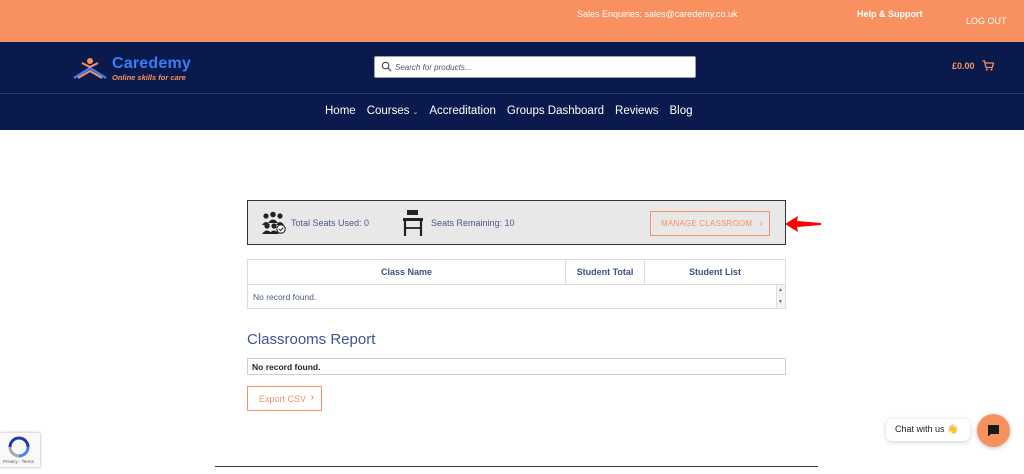 The width and height of the screenshot is (1024, 474). I want to click on nav-item-reviews: Reviews, so click(636, 111).